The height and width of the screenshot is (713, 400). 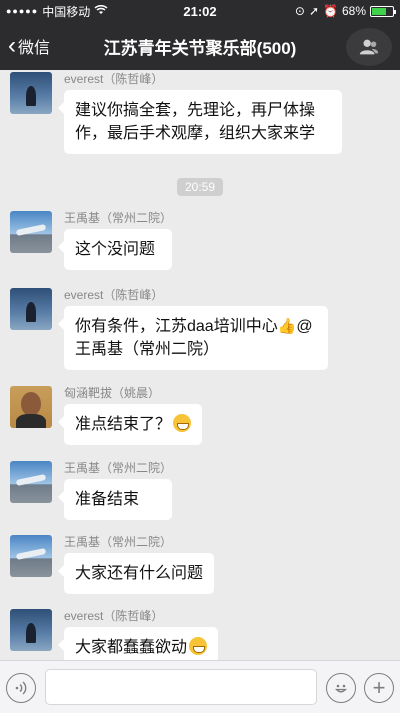 I want to click on voice-button, so click(x=21, y=688).